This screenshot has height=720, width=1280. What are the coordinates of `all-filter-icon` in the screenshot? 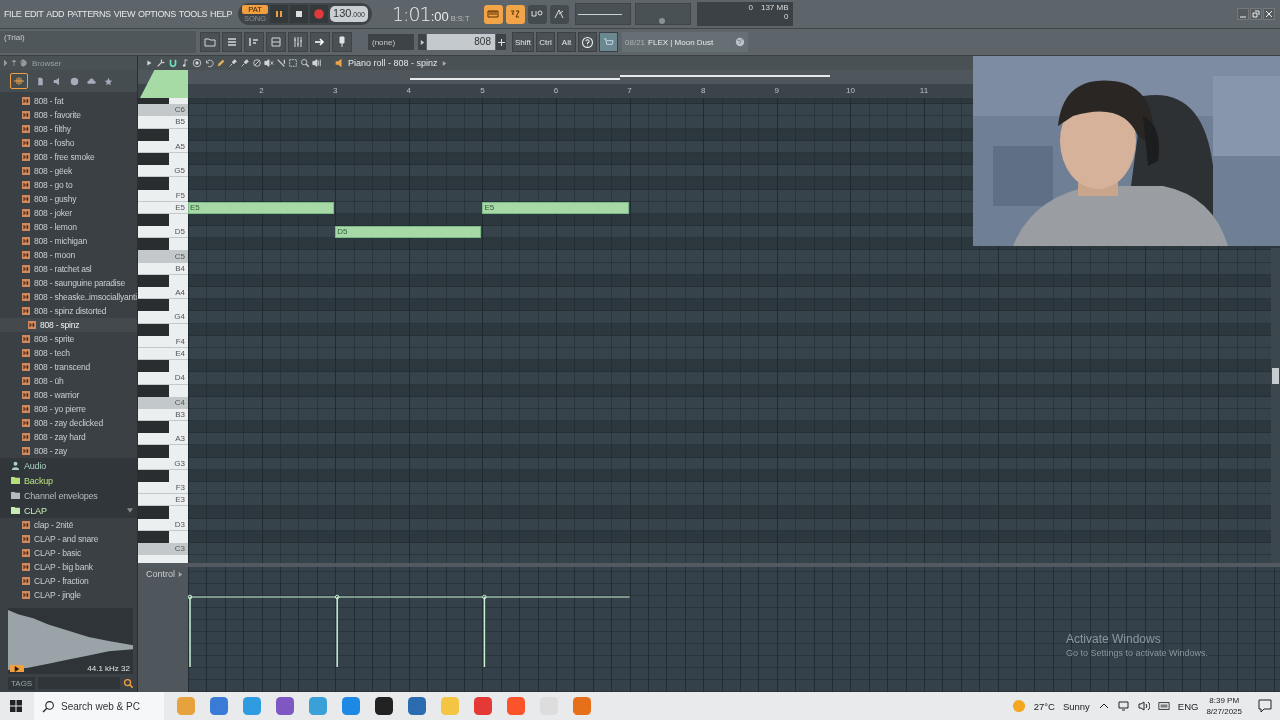 It's located at (19, 81).